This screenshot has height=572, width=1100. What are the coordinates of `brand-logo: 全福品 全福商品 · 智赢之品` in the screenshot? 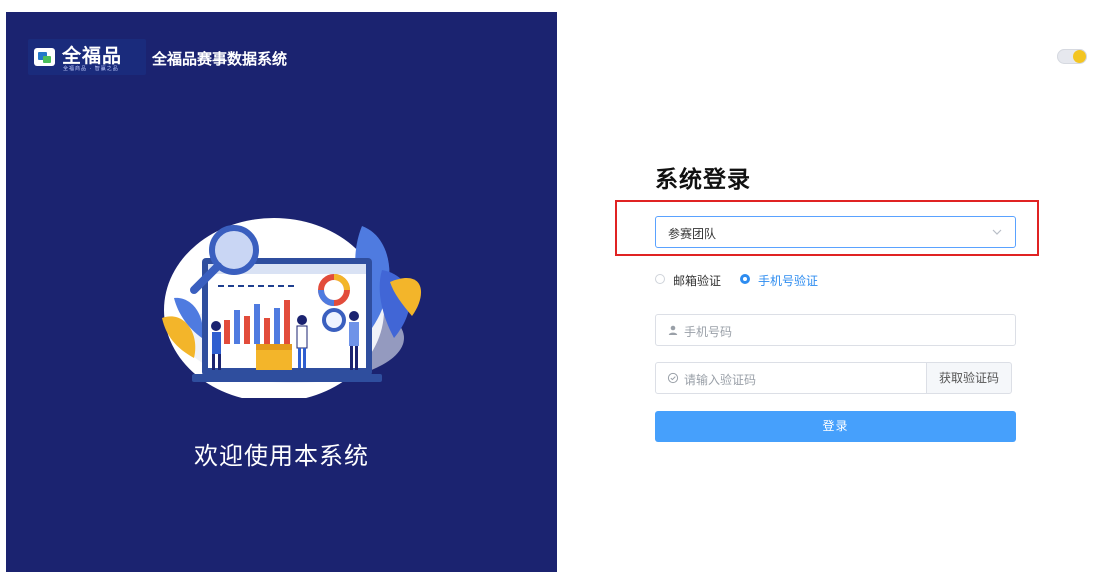 It's located at (87, 57).